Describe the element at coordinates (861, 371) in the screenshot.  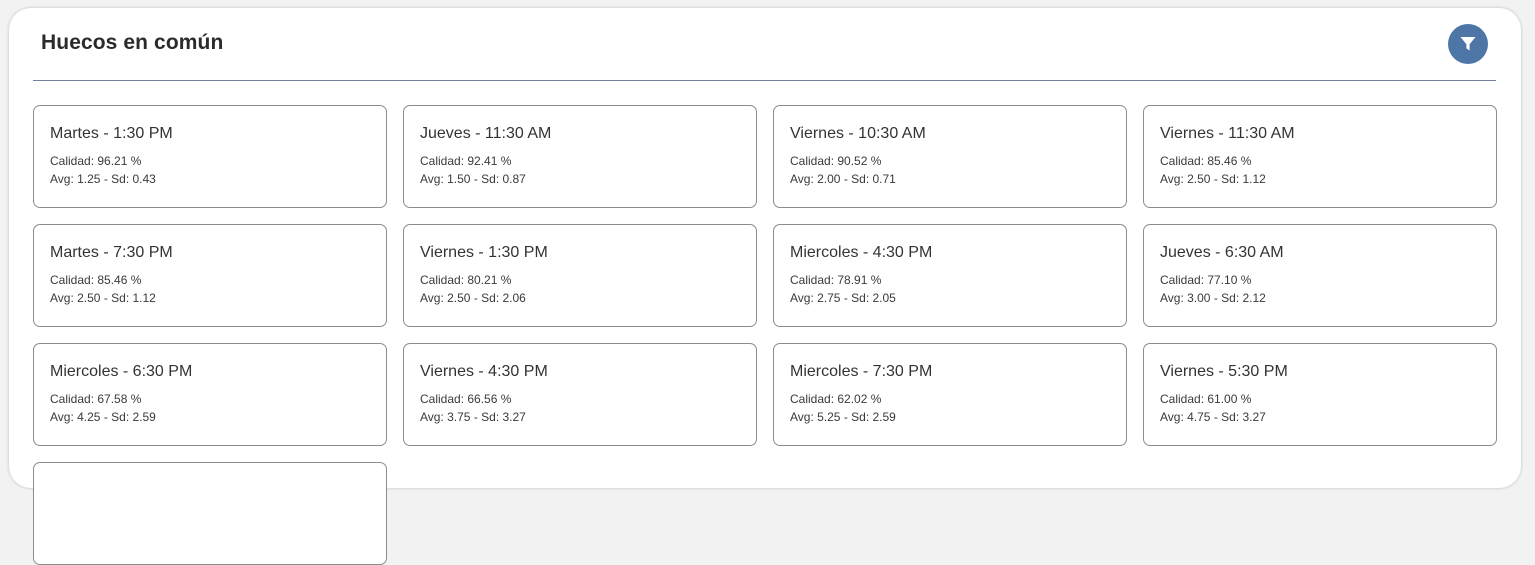
I see `slot-title: Miercoles - 7:30 PM` at that location.